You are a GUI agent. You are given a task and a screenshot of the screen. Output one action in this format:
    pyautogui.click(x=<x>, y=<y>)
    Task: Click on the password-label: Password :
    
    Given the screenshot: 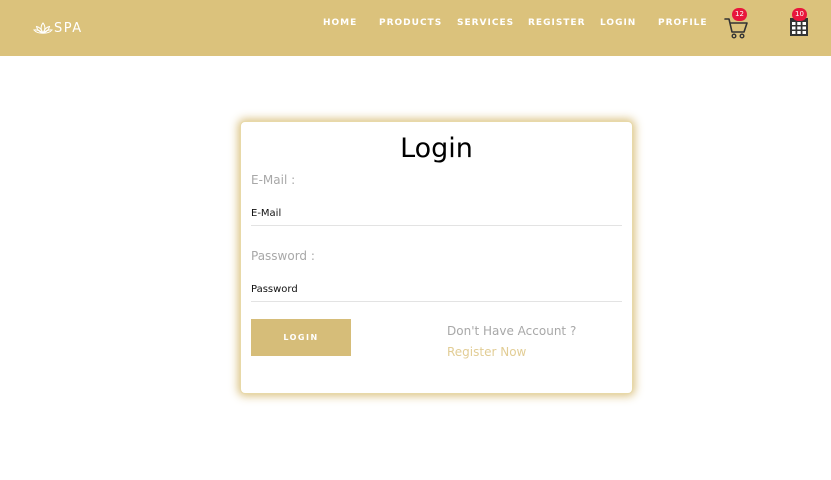 What is the action you would take?
    pyautogui.click(x=283, y=256)
    